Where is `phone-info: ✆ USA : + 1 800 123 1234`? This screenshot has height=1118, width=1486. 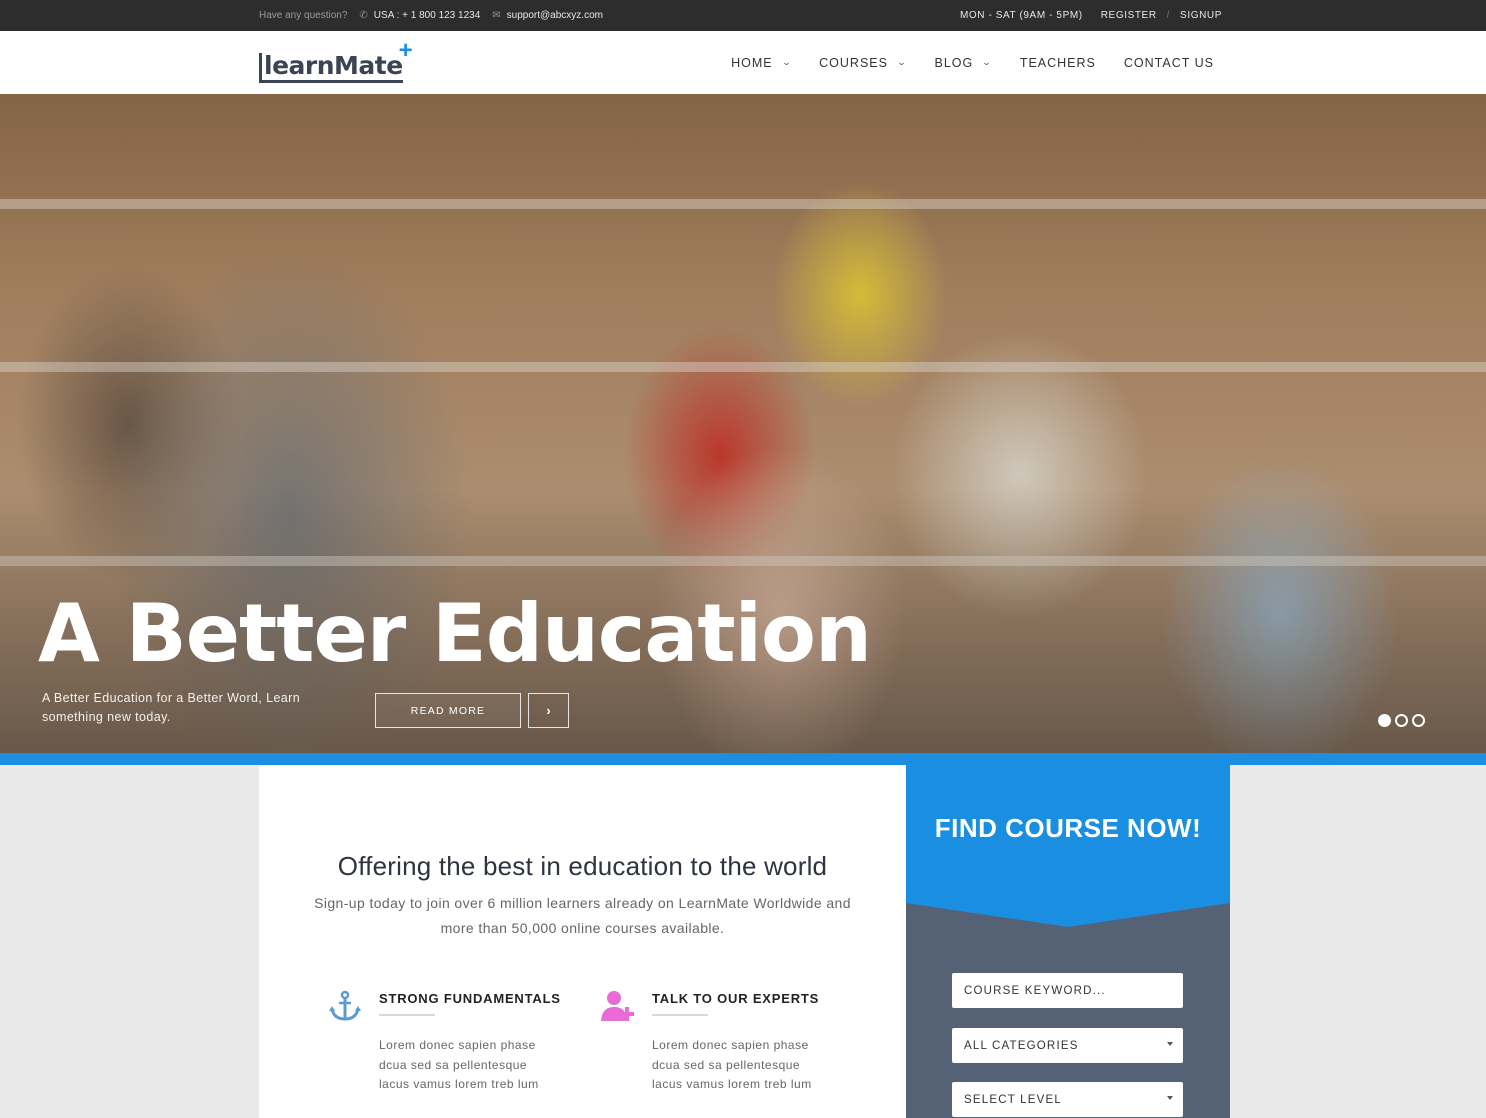
phone-info: ✆ USA : + 1 800 123 1234 is located at coordinates (419, 15).